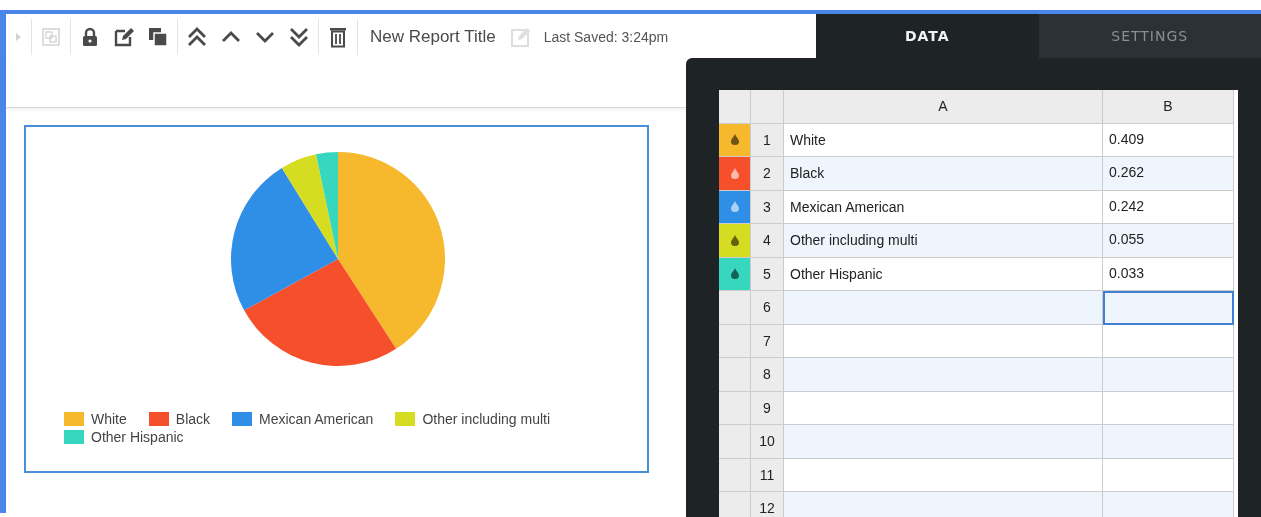  What do you see at coordinates (767, 442) in the screenshot?
I see `row-number: 10` at bounding box center [767, 442].